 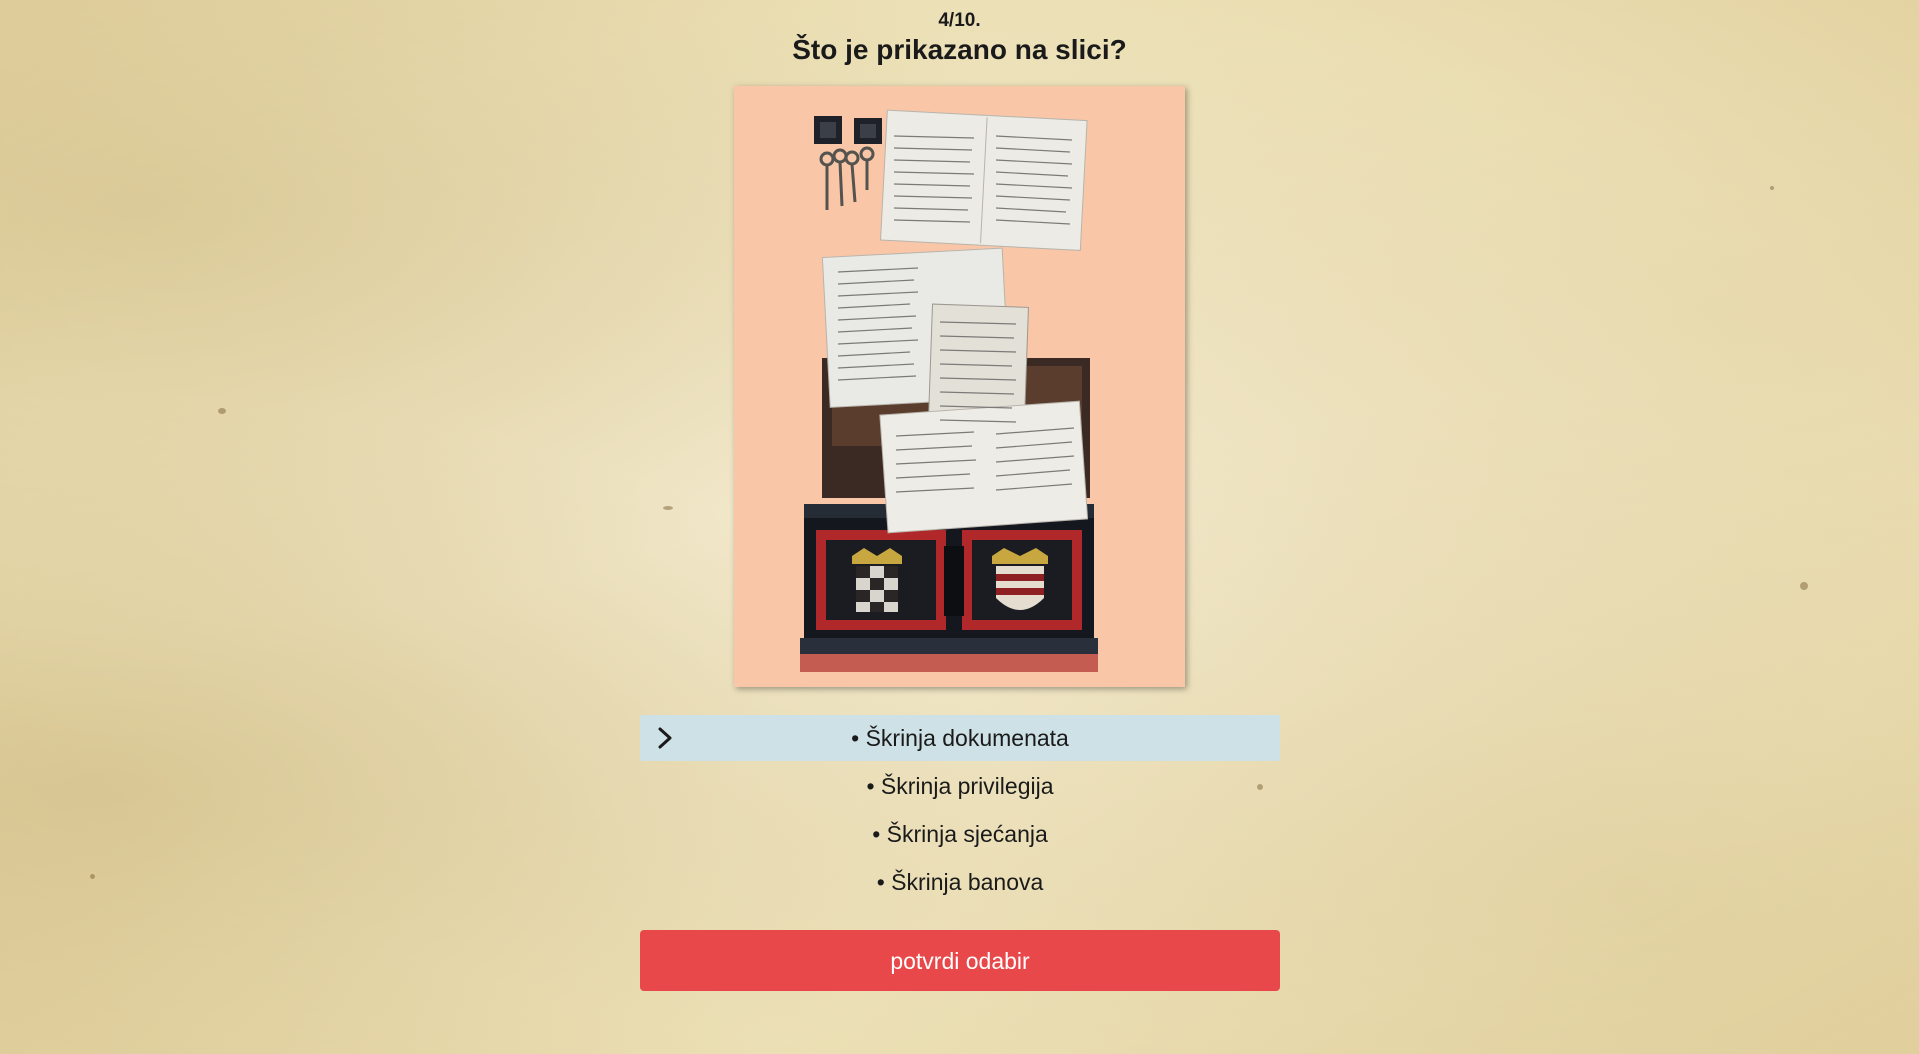 I want to click on answer-option-label: • Škrinja privilegija, so click(x=960, y=786).